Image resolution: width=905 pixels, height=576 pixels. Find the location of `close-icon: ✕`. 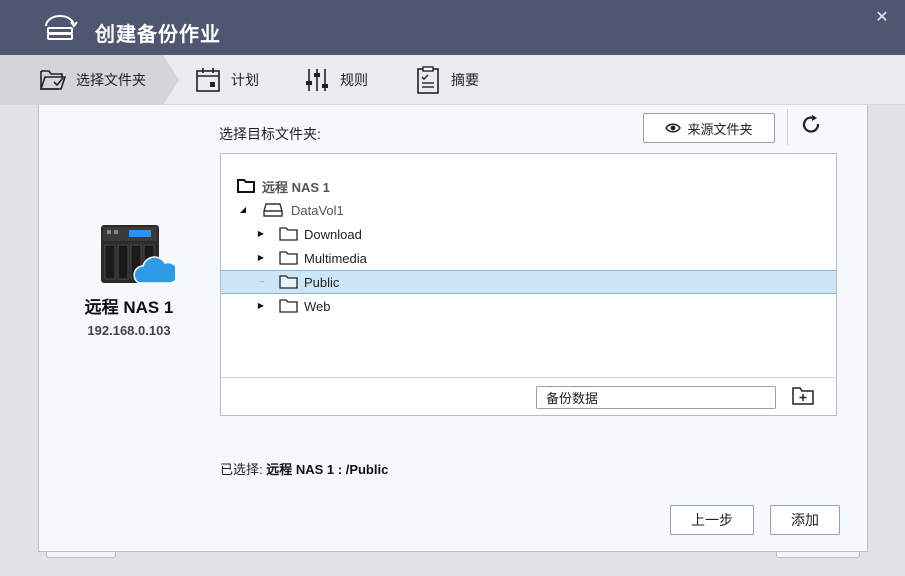

close-icon: ✕ is located at coordinates (882, 18).